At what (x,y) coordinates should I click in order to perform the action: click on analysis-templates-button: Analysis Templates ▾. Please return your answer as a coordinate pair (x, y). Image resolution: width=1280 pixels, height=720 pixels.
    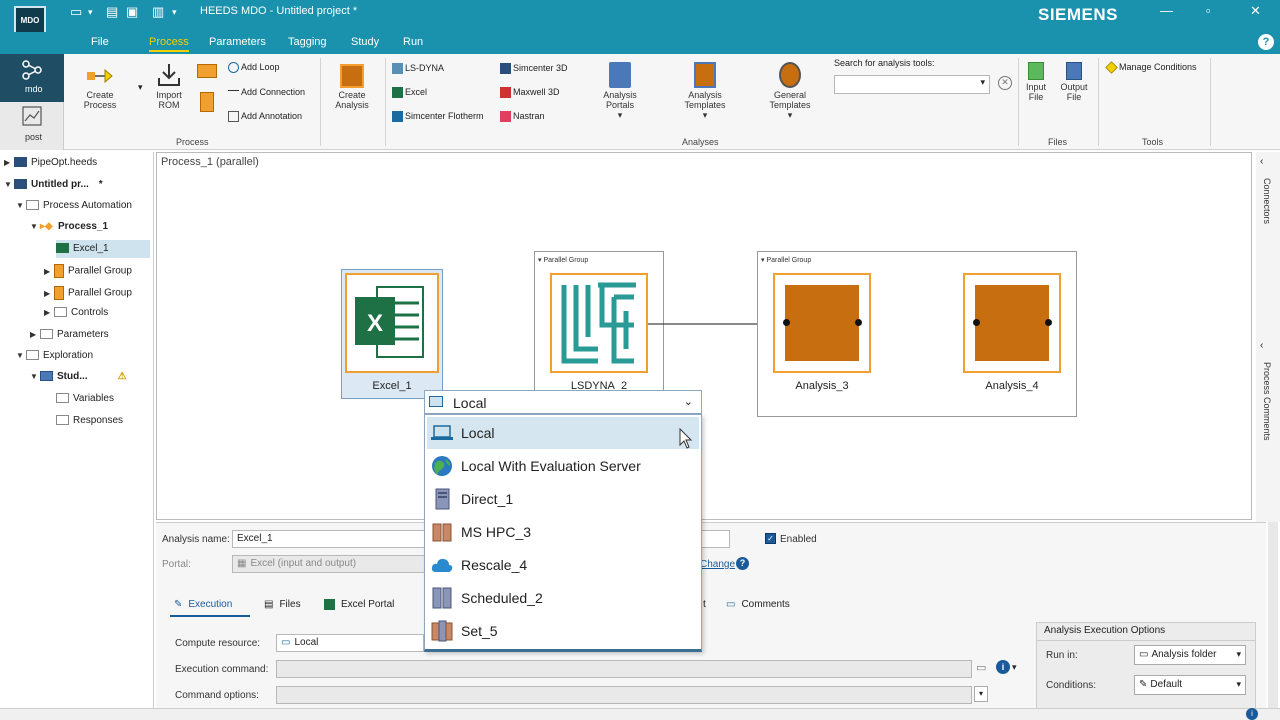
    Looking at the image, I should click on (705, 91).